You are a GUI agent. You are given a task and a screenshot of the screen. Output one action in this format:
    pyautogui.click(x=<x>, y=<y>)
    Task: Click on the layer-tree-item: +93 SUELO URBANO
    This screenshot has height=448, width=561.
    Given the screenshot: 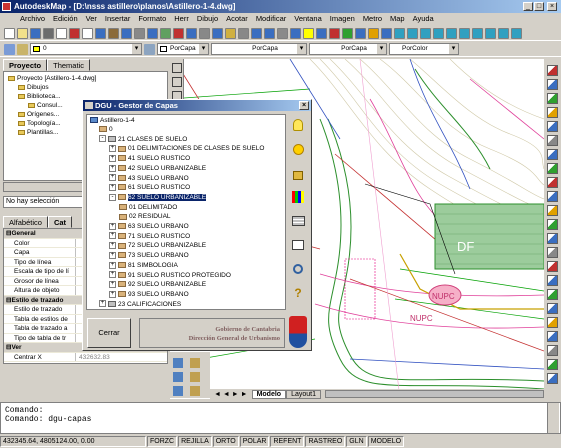 What is the action you would take?
    pyautogui.click(x=149, y=294)
    